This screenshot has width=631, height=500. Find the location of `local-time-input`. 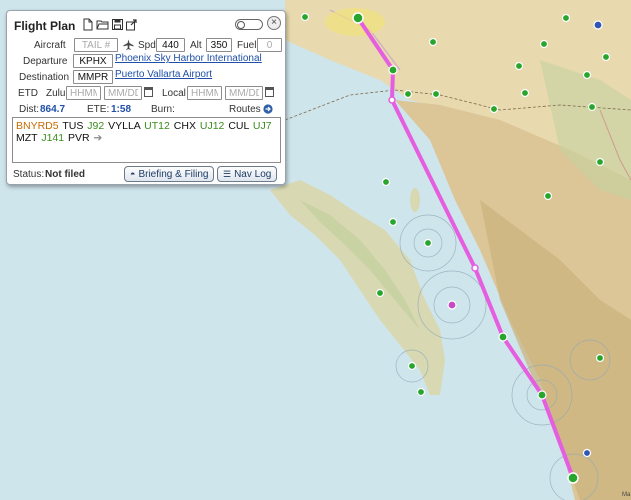

local-time-input is located at coordinates (204, 93).